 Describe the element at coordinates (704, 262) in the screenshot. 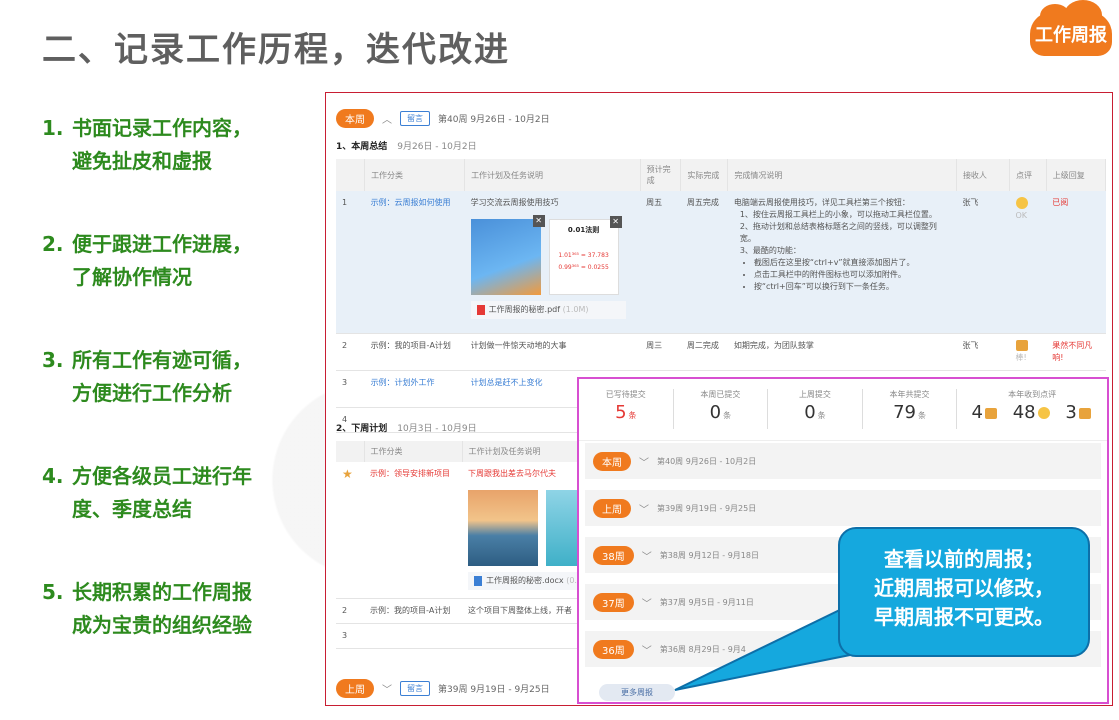

I see `row-actual: 周五完成` at that location.